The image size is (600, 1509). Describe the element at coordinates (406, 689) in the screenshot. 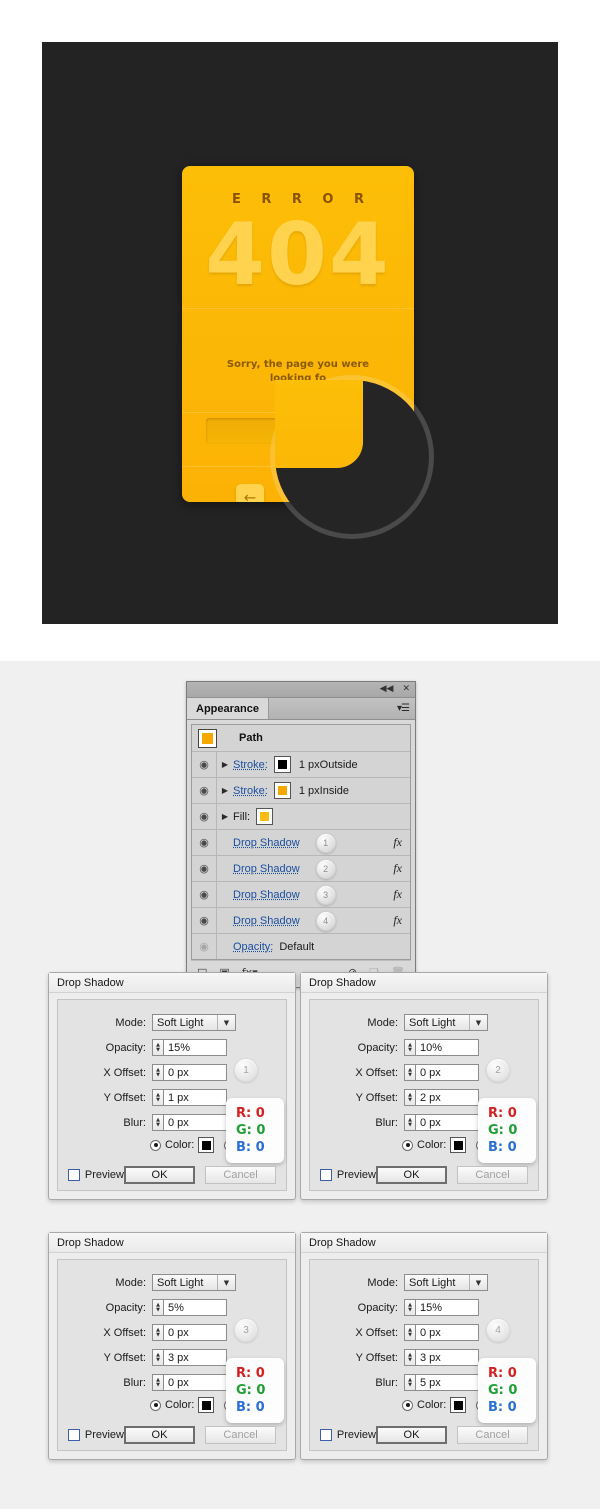

I see `close-icon: ✕` at that location.